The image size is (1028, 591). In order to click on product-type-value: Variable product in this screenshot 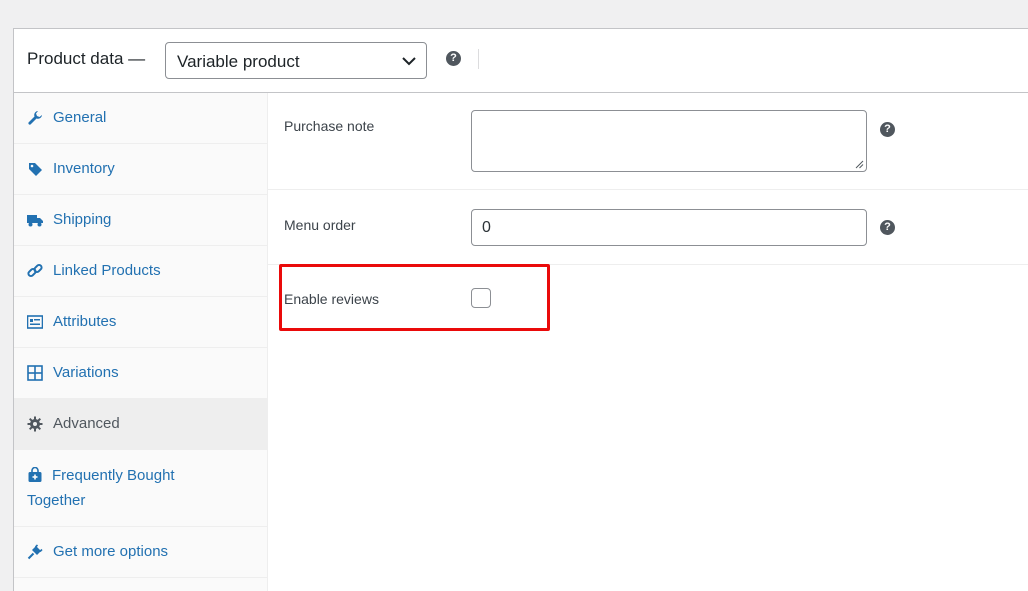, I will do `click(238, 61)`.